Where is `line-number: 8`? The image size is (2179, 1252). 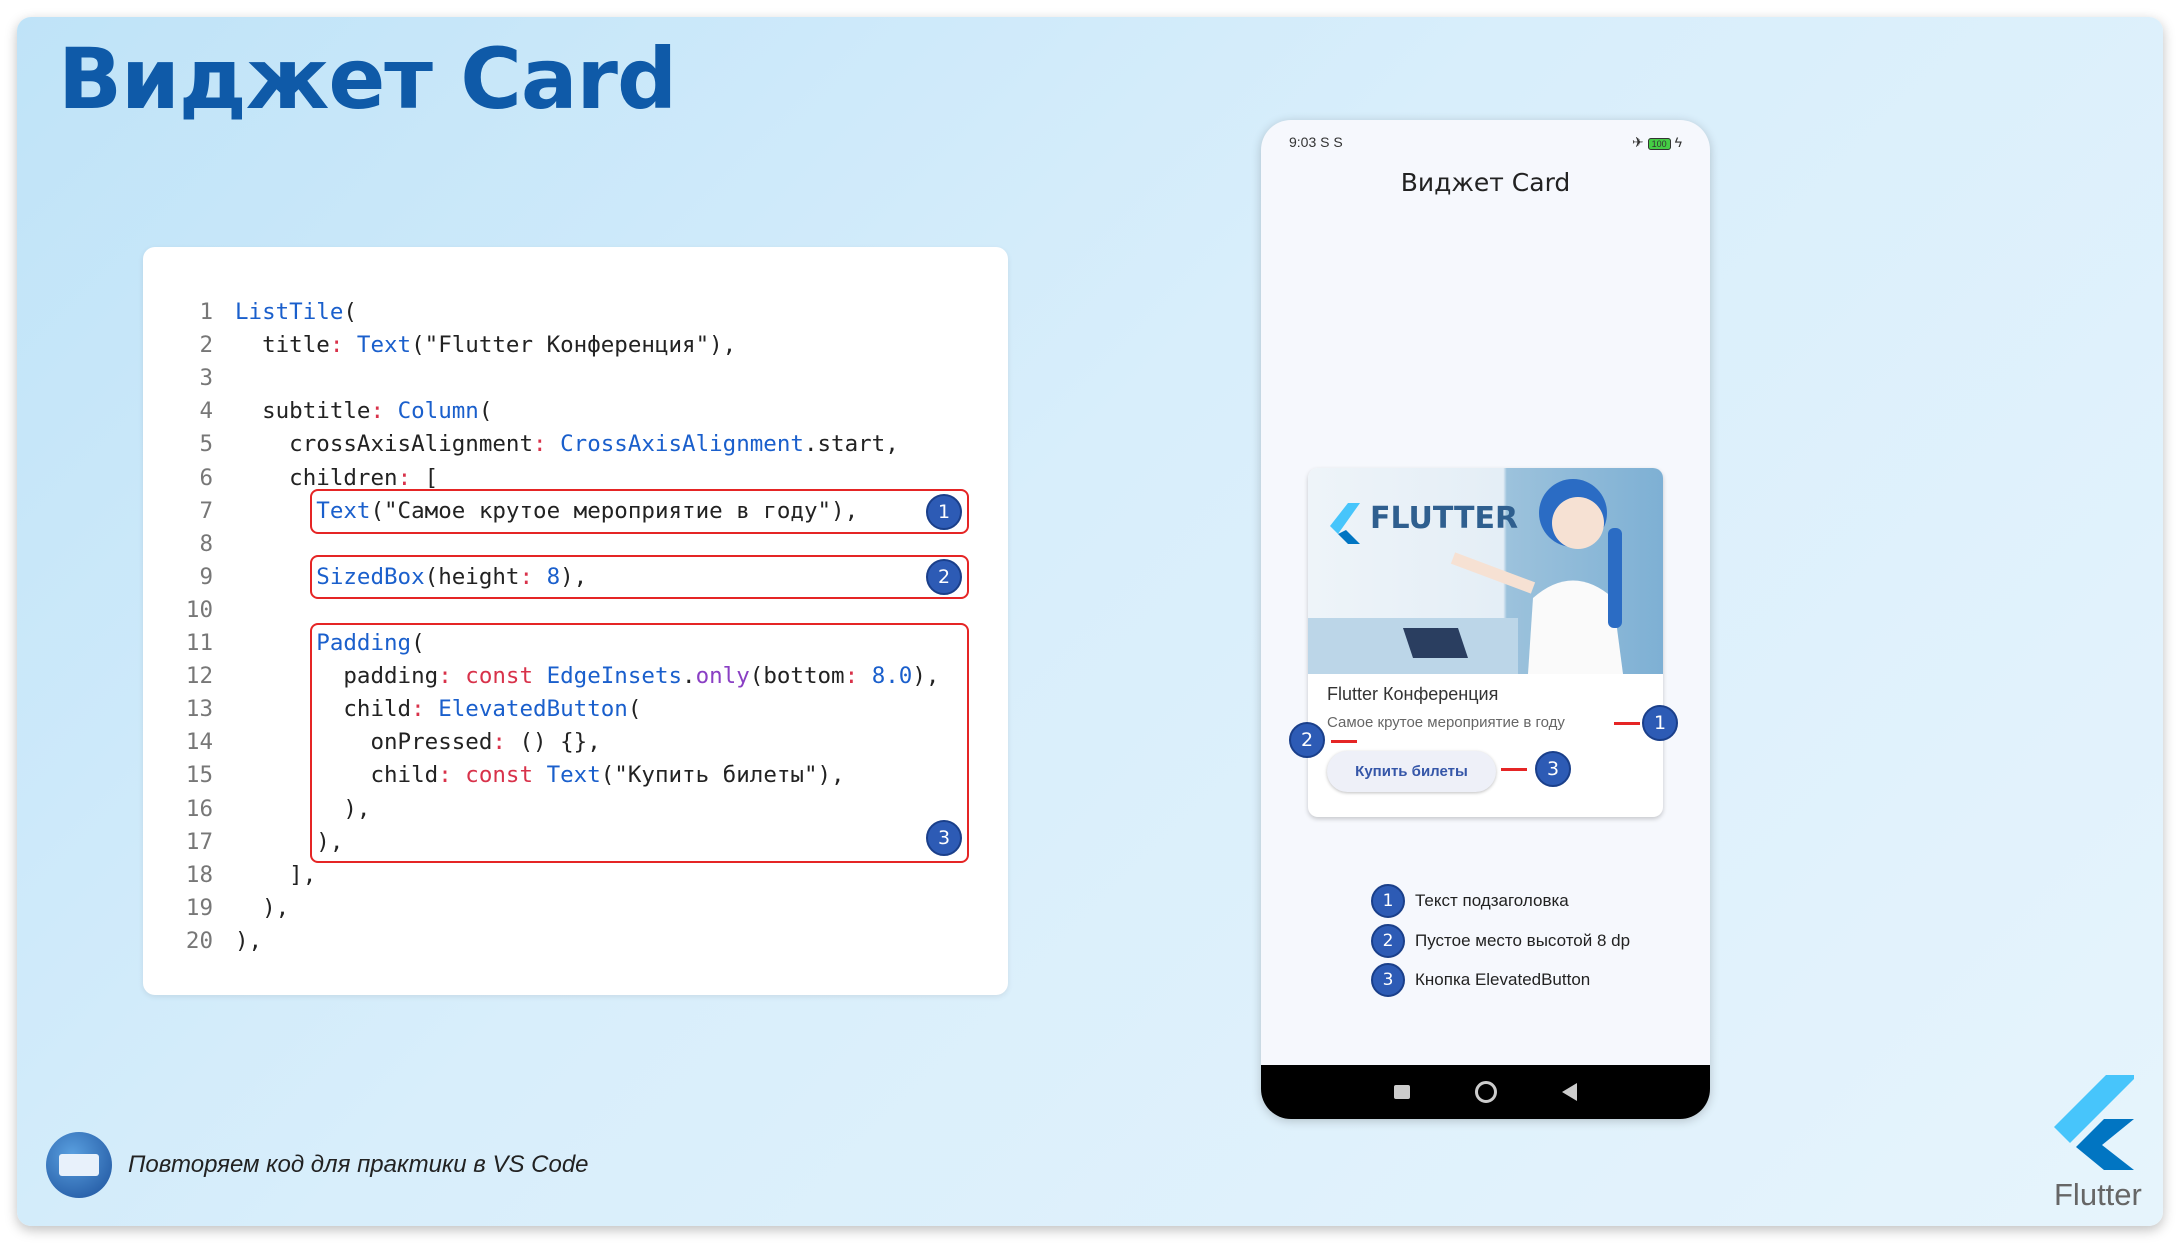 line-number: 8 is located at coordinates (206, 543).